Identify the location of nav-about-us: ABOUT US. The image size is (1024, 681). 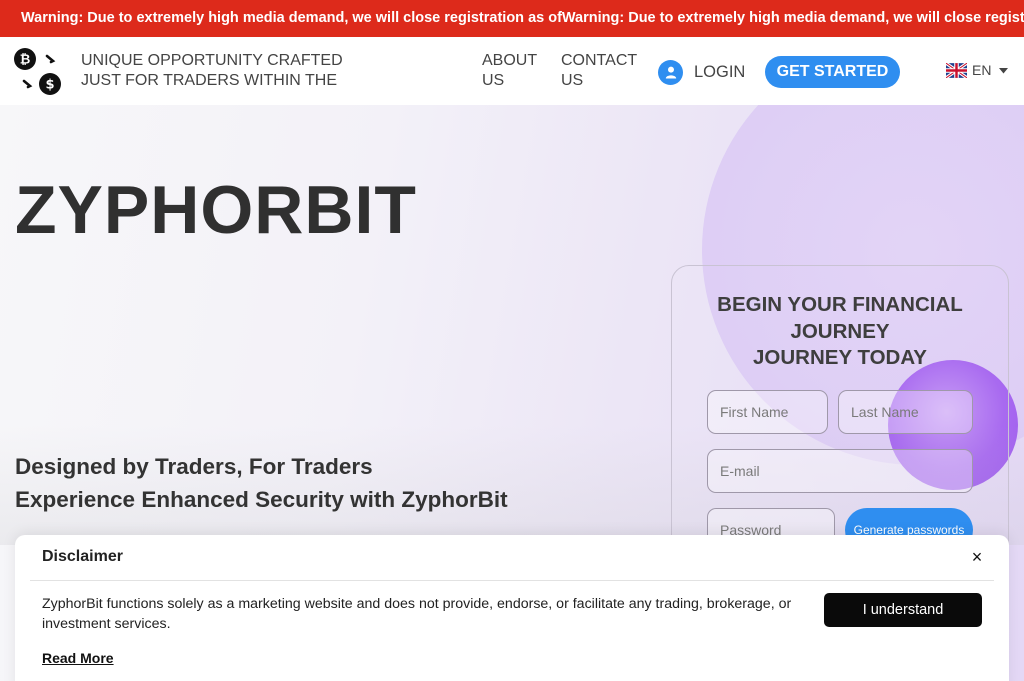
(512, 71).